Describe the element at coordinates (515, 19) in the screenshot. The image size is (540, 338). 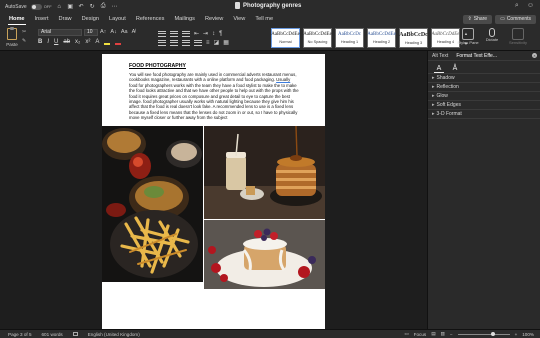
I see `comments-button: ▭ Comments` at that location.